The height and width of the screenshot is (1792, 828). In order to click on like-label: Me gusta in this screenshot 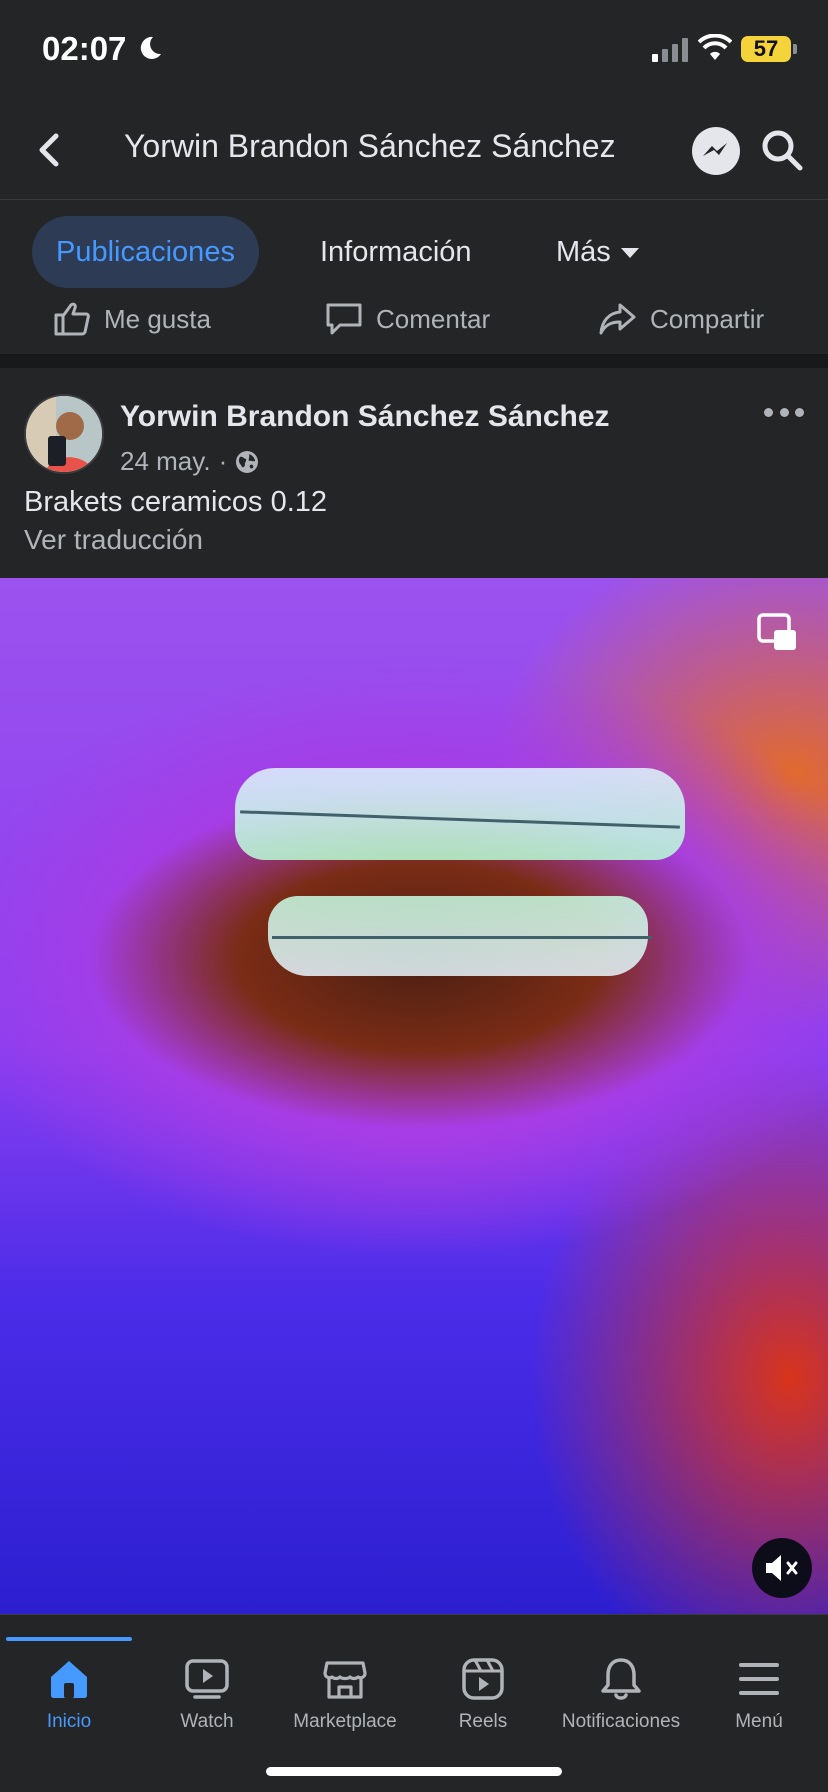, I will do `click(157, 318)`.